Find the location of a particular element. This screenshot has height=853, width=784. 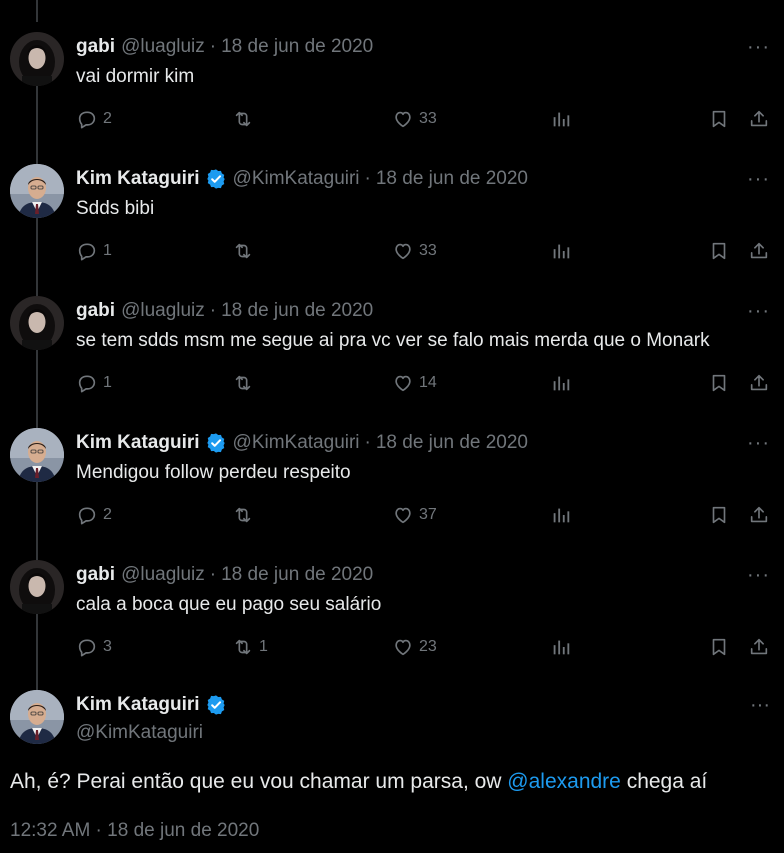

like-button: 14 is located at coordinates (414, 383).